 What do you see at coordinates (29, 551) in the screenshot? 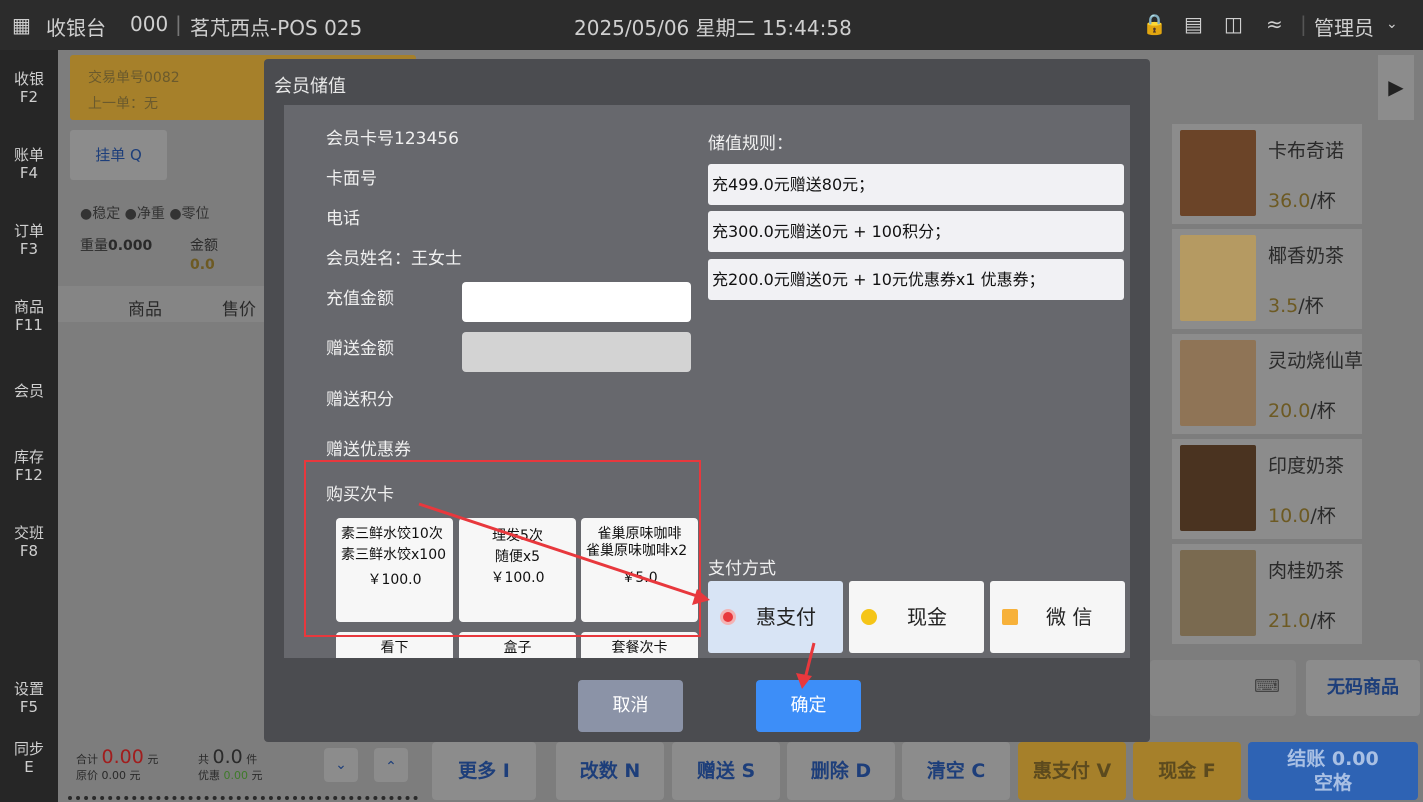
I see `sidebar-item-key: F8` at bounding box center [29, 551].